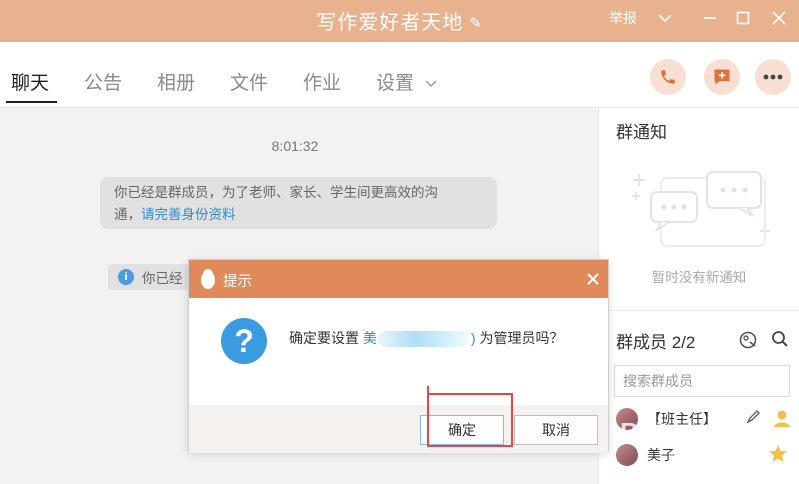  I want to click on group-members-title: 群成员 2/2, so click(656, 342).